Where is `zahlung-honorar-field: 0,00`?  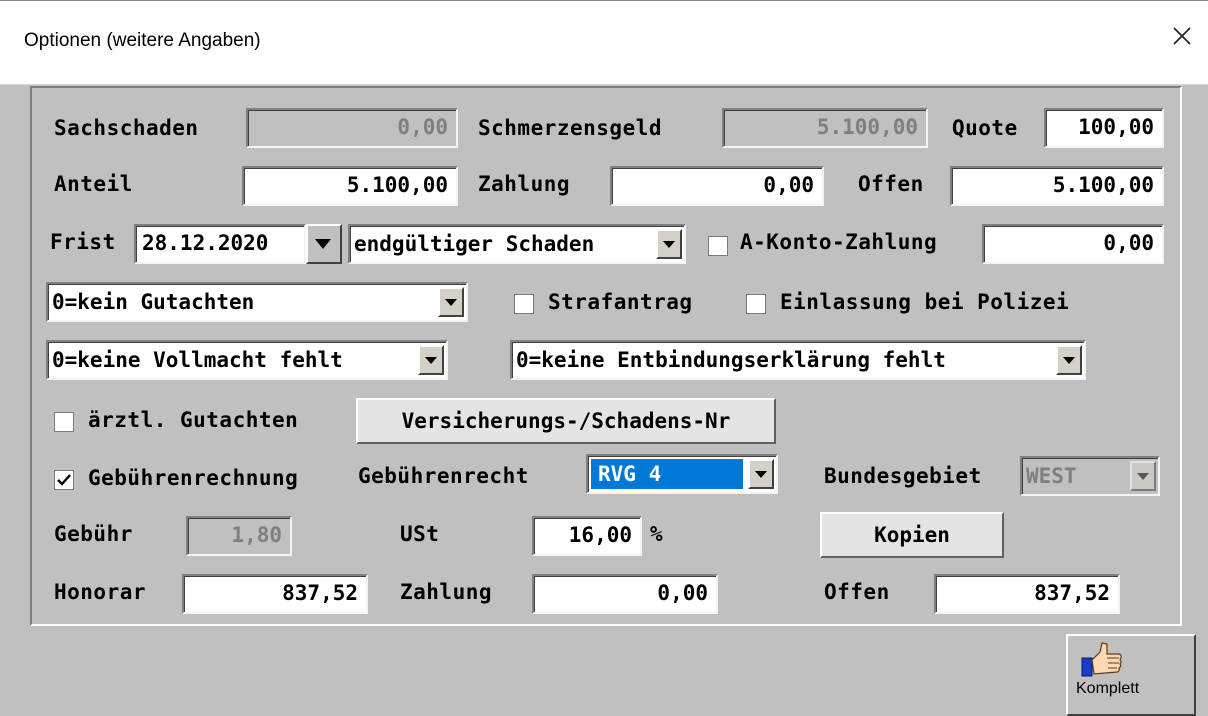
zahlung-honorar-field: 0,00 is located at coordinates (625, 594).